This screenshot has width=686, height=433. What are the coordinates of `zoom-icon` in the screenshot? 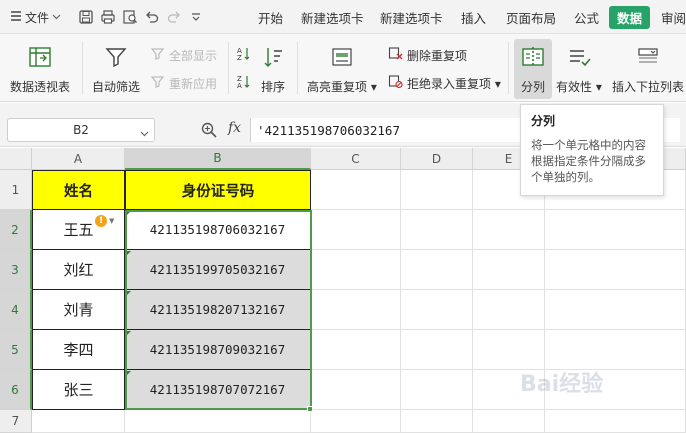 It's located at (209, 130).